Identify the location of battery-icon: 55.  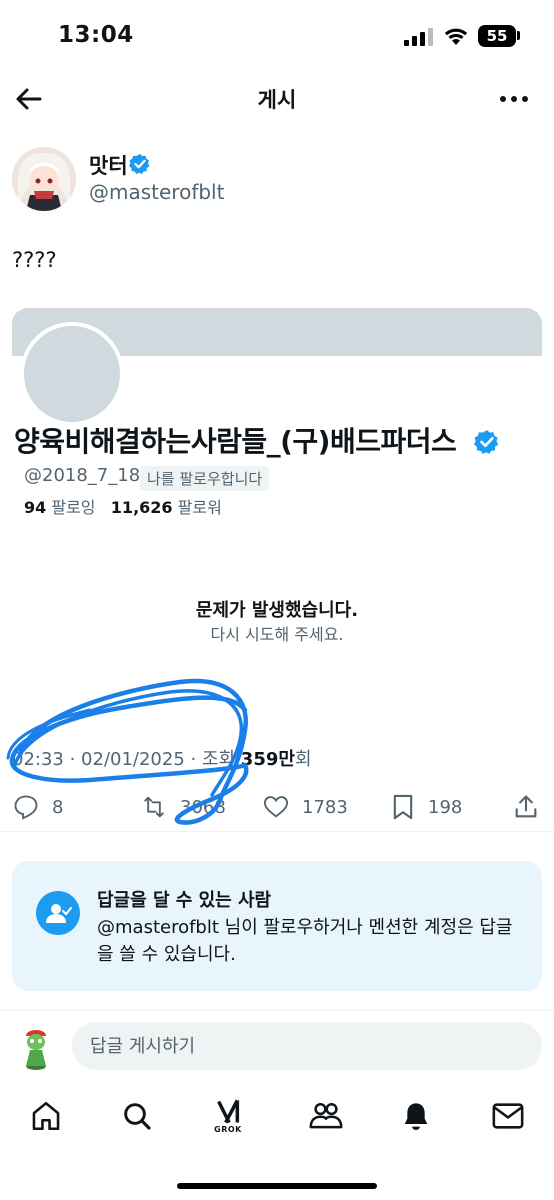
(497, 36).